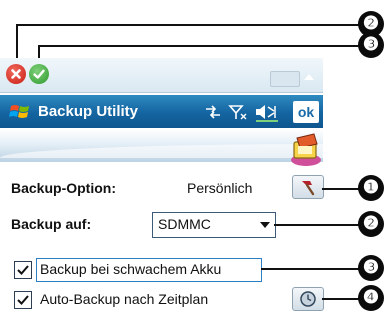 The image size is (387, 315). I want to click on low-battery-checkbox, so click(23, 270).